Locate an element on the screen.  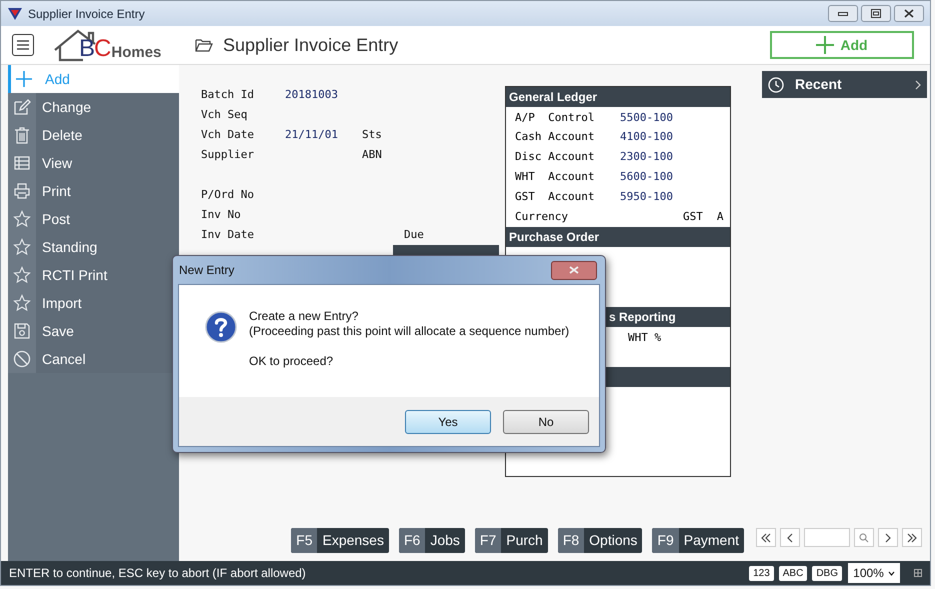
double-chevron-left-icon is located at coordinates (766, 537).